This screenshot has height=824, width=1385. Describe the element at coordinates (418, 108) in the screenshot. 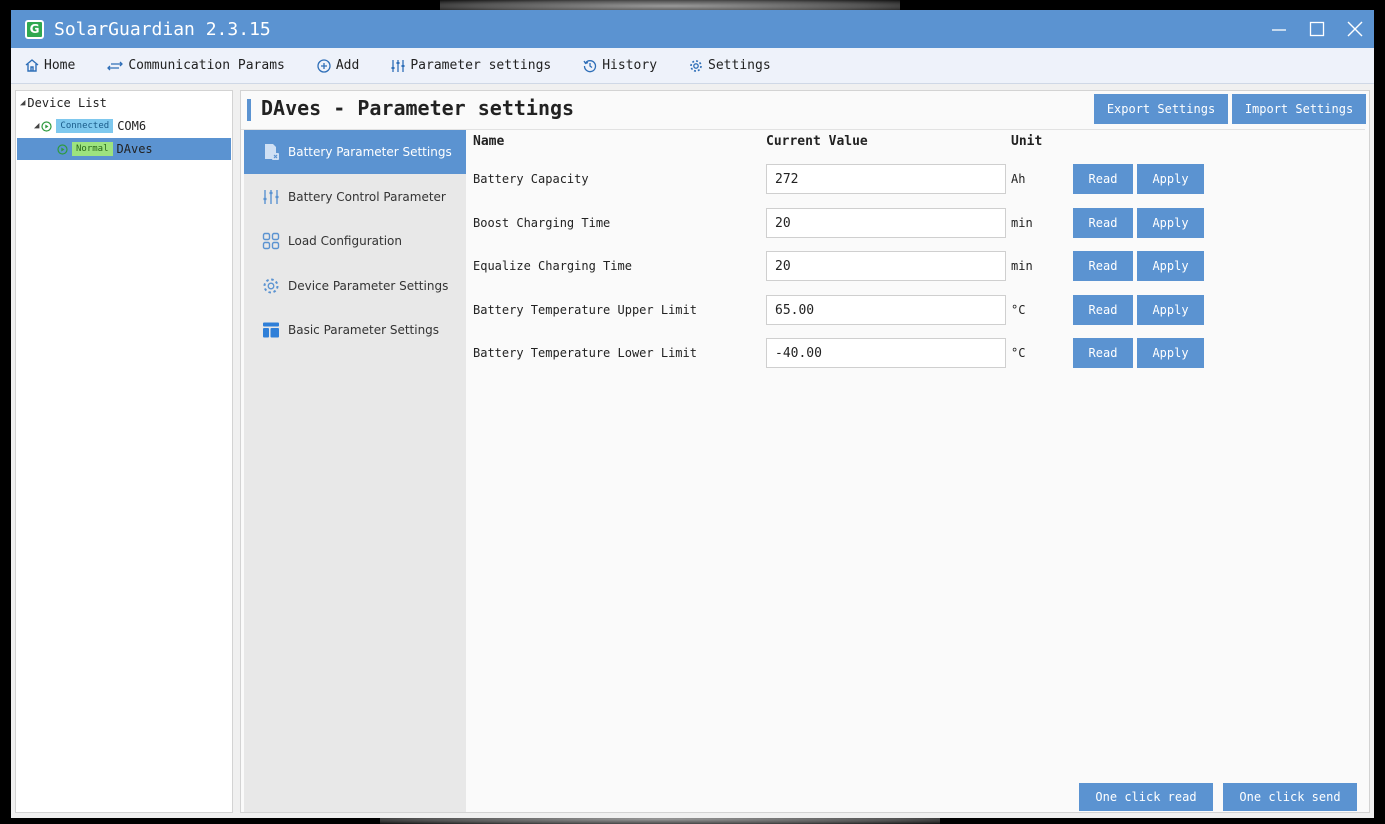

I see `page-title: DAves - Parameter settings` at that location.